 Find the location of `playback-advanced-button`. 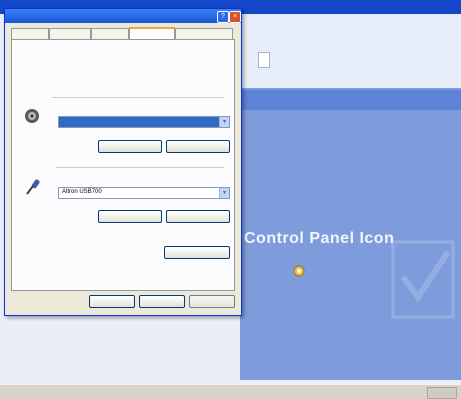

playback-advanced-button is located at coordinates (198, 146).